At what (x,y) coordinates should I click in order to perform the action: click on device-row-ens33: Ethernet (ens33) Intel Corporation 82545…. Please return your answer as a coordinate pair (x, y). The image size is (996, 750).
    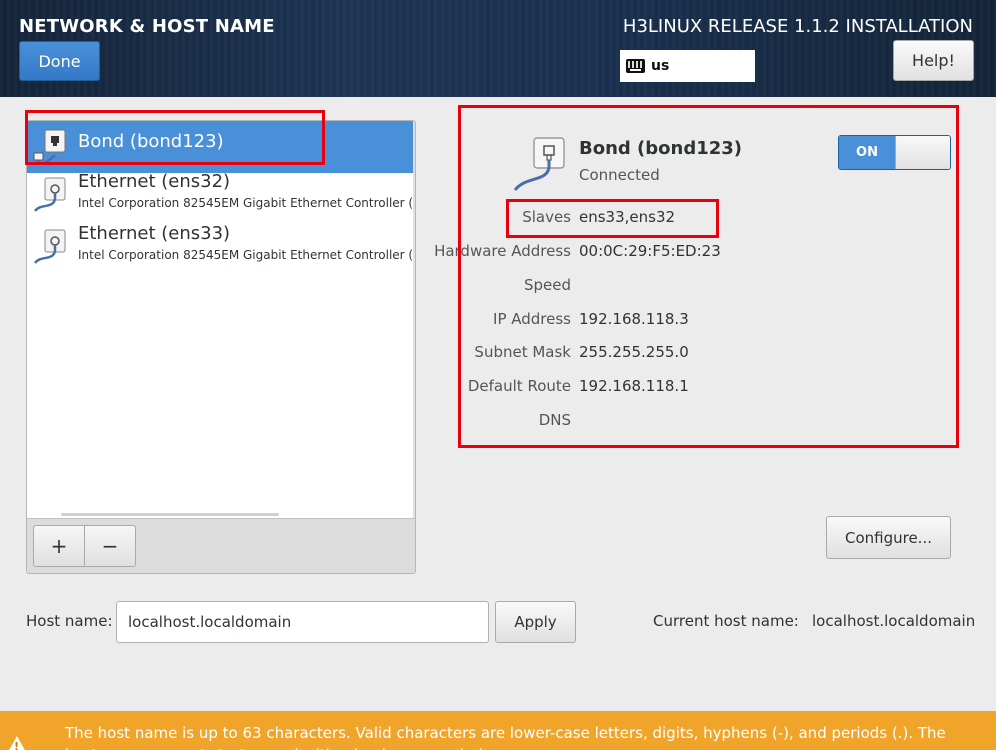
    Looking at the image, I should click on (221, 247).